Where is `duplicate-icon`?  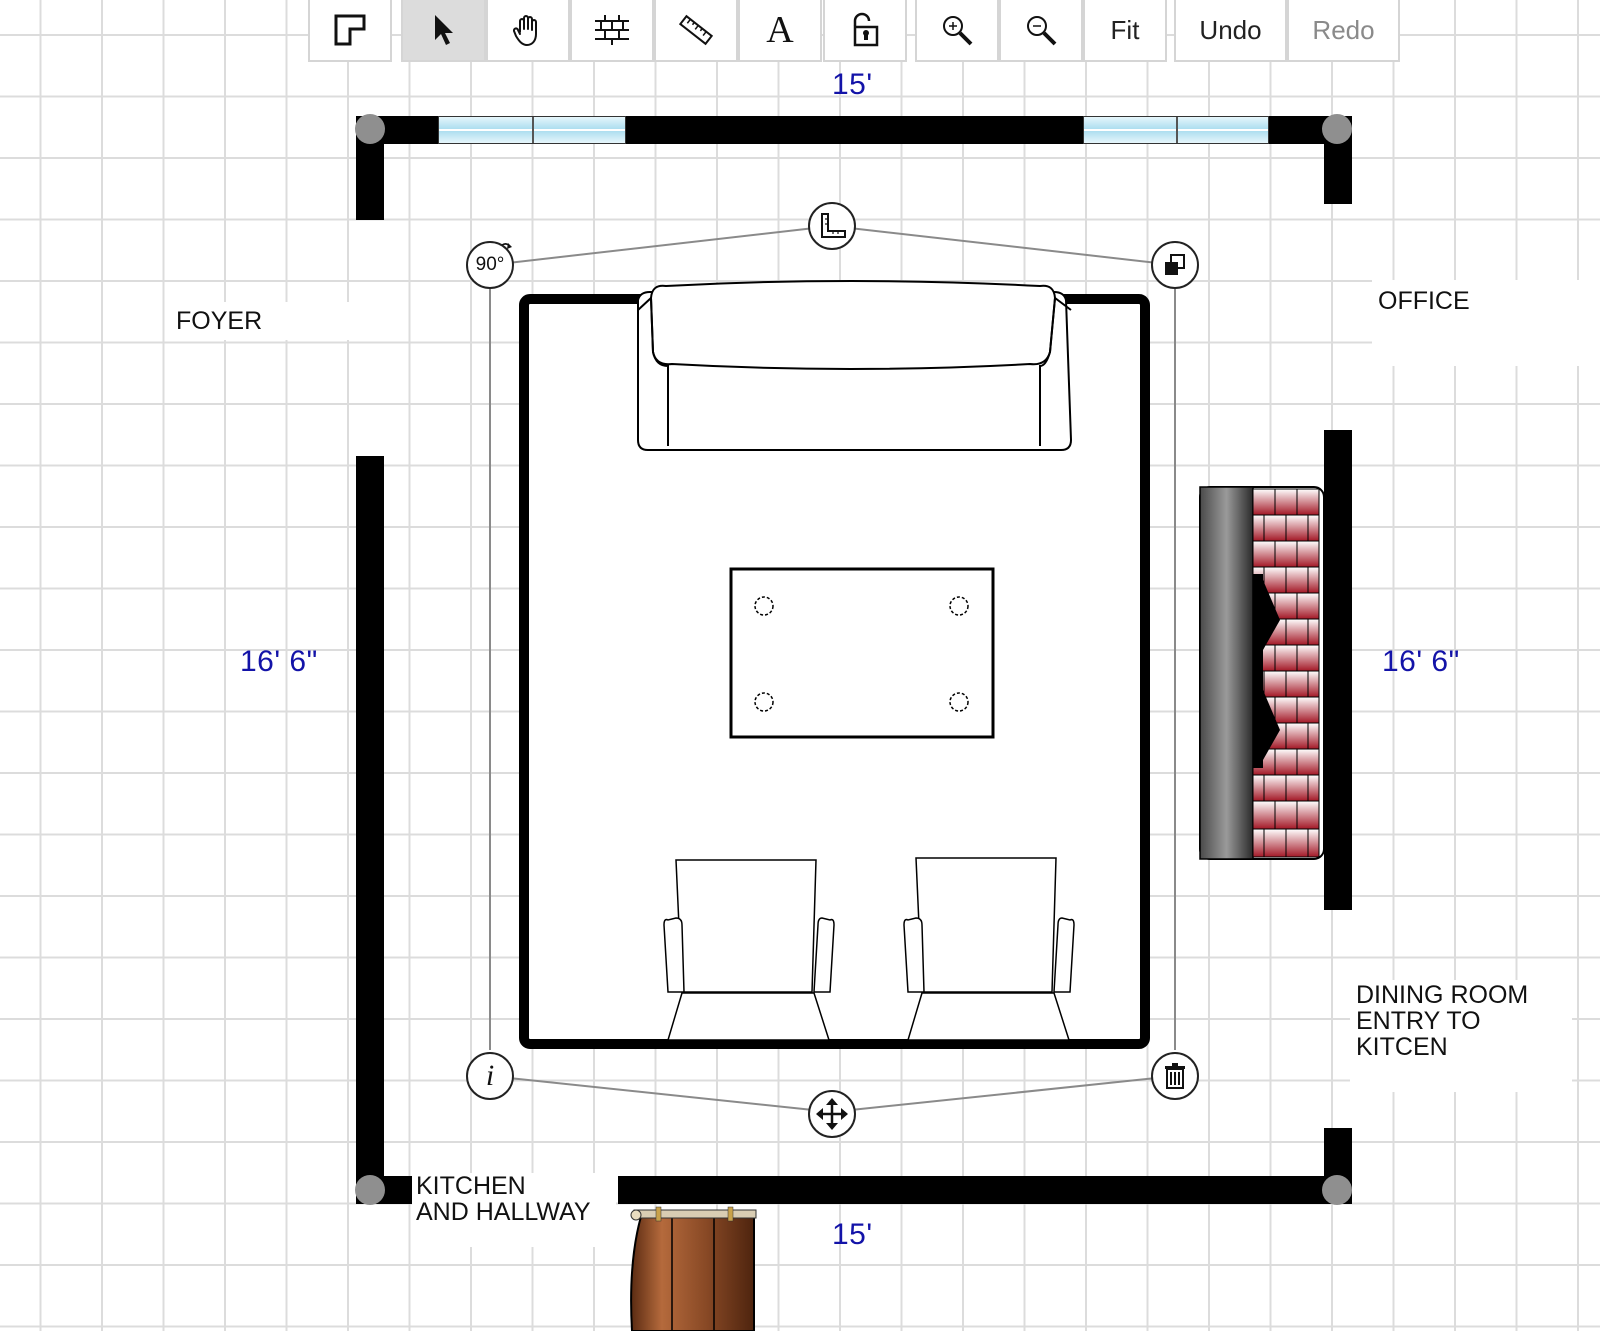 duplicate-icon is located at coordinates (1175, 264).